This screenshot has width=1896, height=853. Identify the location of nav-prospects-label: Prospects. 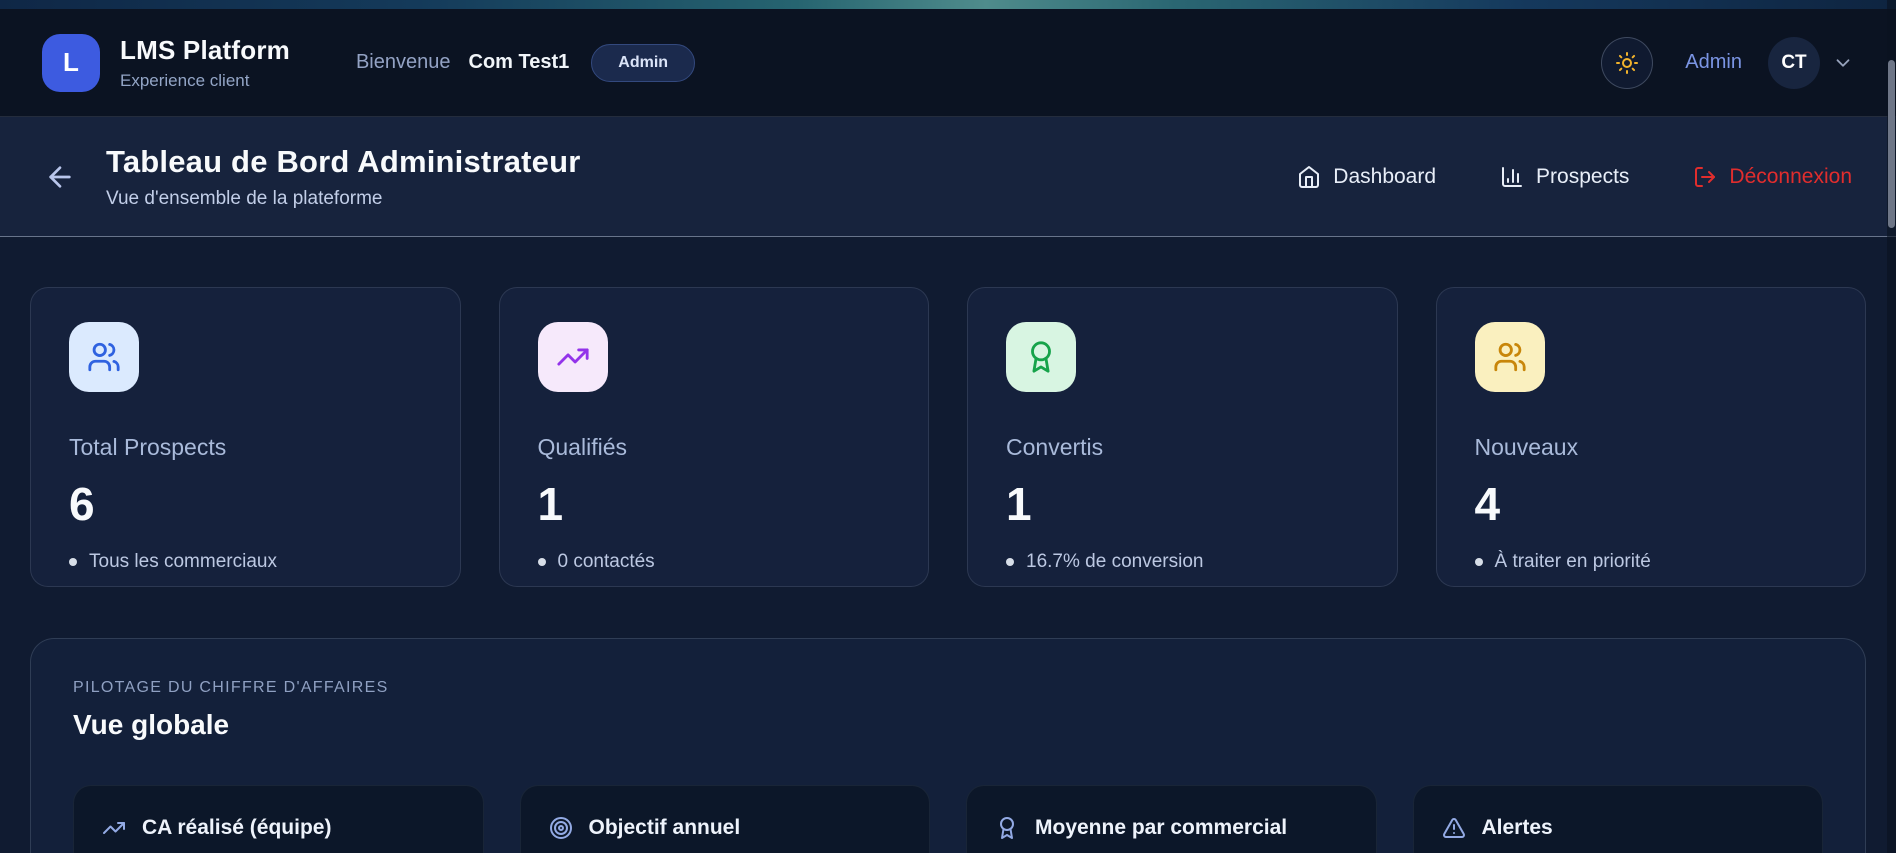
(1583, 176).